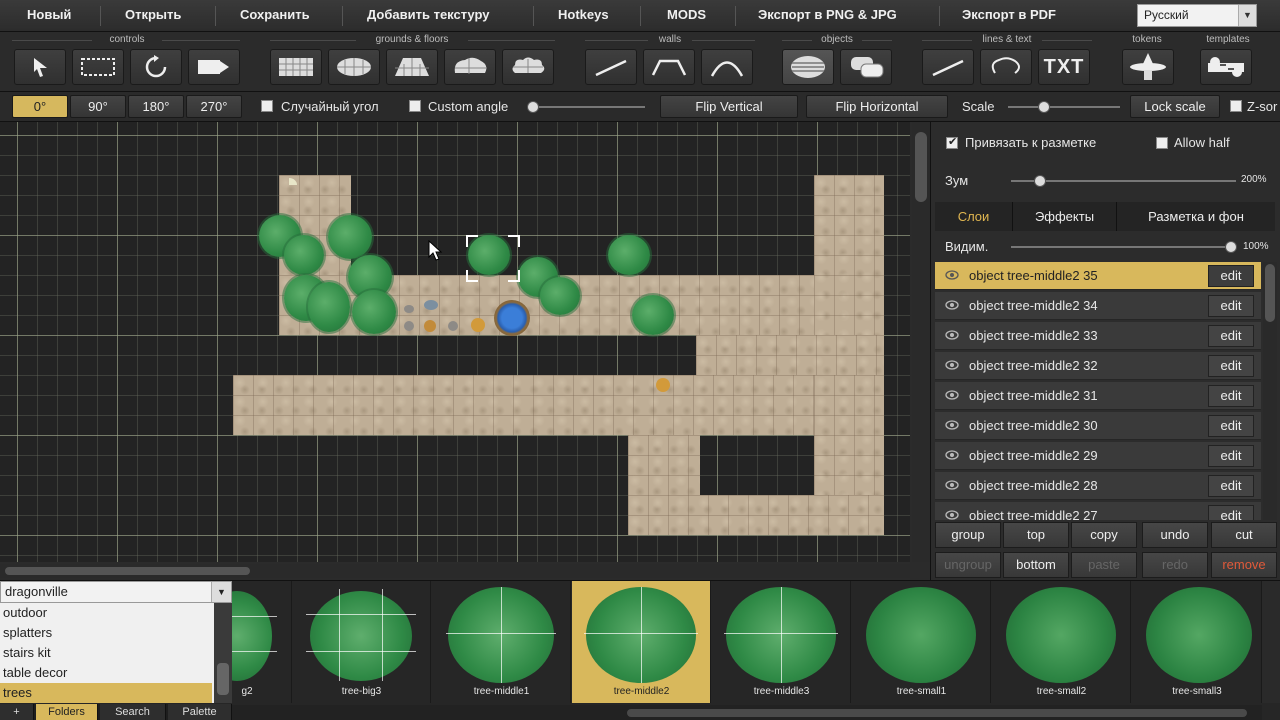 Image resolution: width=1280 pixels, height=720 pixels. What do you see at coordinates (1098, 396) in the screenshot?
I see `layer-row: object tree-middle2 31 edit` at bounding box center [1098, 396].